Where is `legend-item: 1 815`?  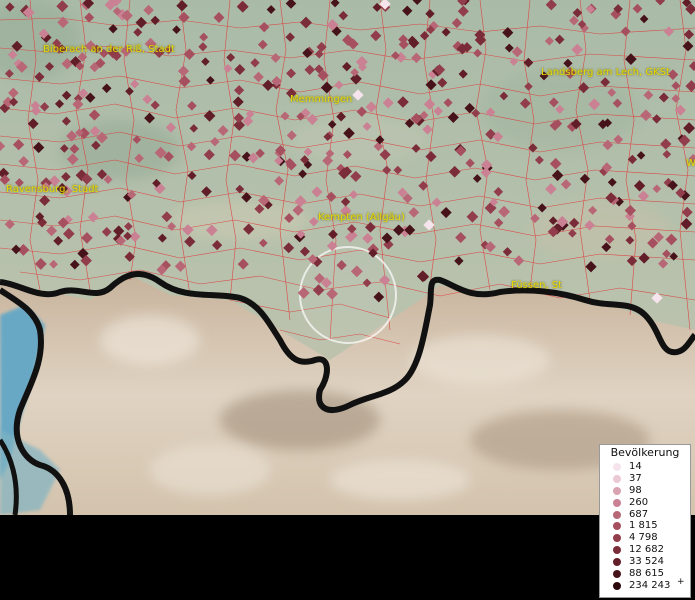 legend-item: 1 815 is located at coordinates (645, 526).